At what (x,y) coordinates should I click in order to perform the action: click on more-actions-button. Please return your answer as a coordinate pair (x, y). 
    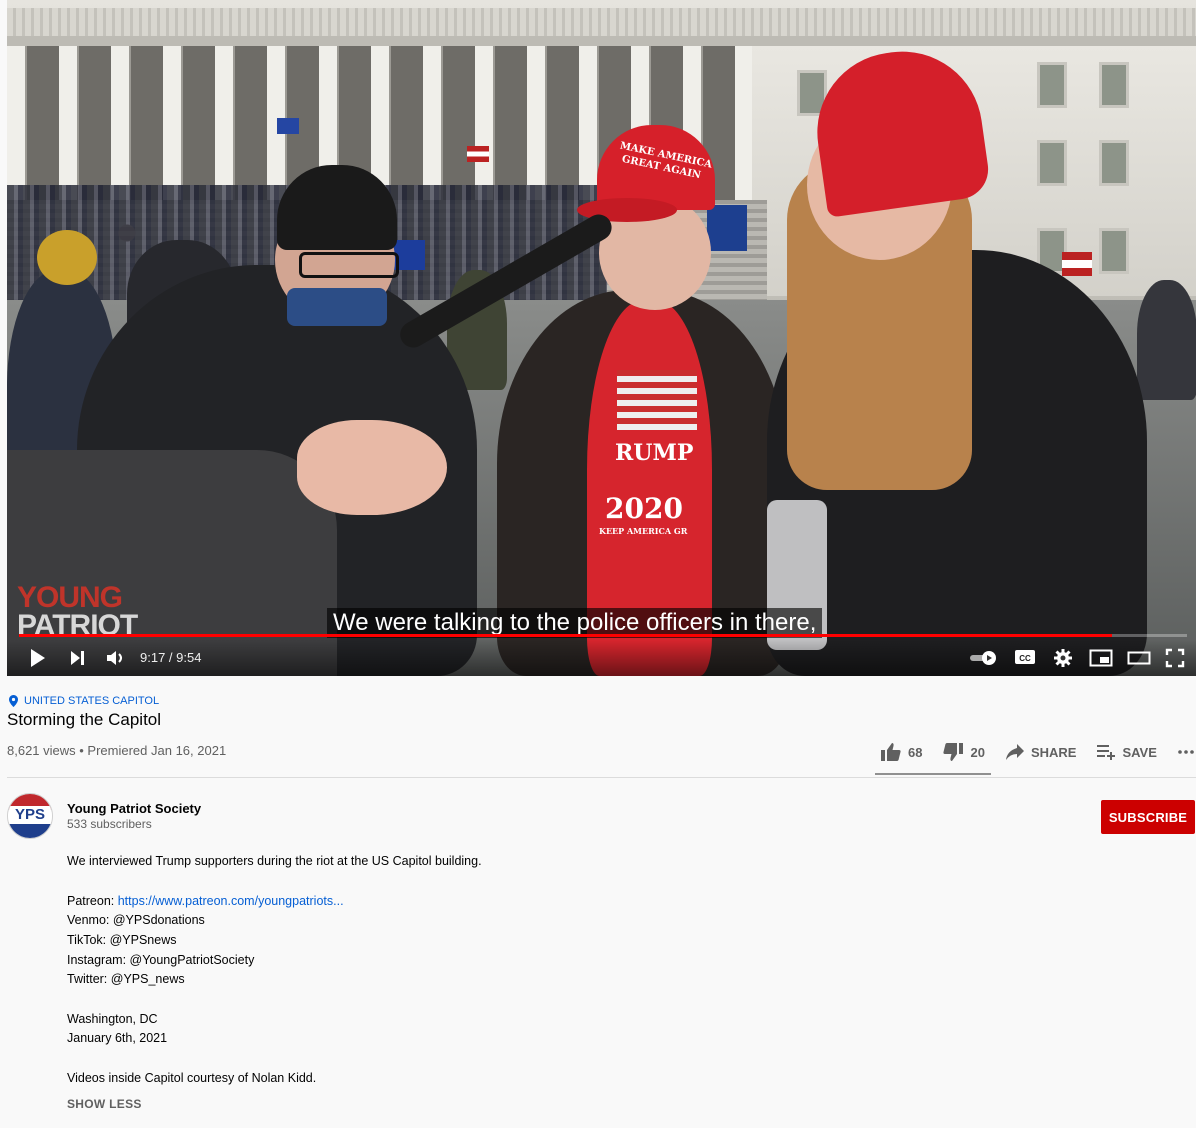
    Looking at the image, I should click on (1186, 752).